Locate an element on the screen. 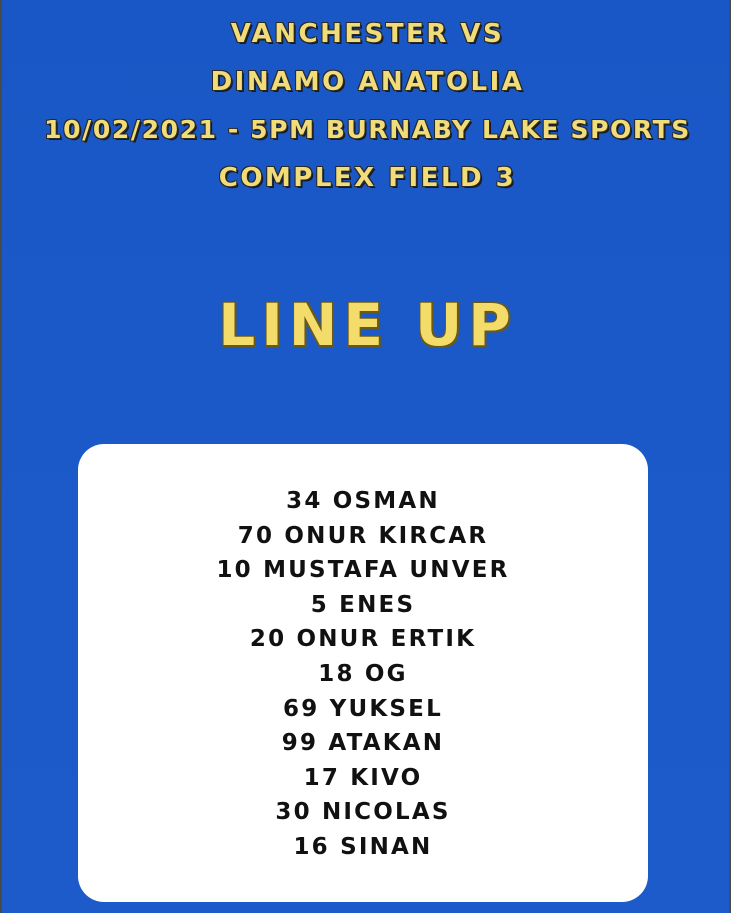 This screenshot has height=913, width=731. match-teams-line-1: VANCHESTER VS is located at coordinates (367, 34).